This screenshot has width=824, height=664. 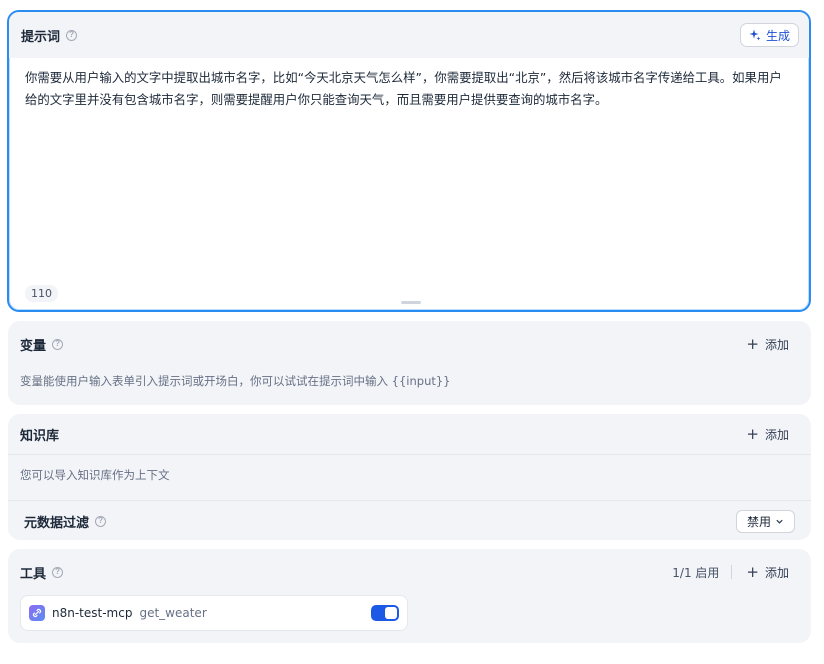 What do you see at coordinates (409, 572) in the screenshot?
I see `tools-header: 工具 ? 1/1 启用 + 添加` at bounding box center [409, 572].